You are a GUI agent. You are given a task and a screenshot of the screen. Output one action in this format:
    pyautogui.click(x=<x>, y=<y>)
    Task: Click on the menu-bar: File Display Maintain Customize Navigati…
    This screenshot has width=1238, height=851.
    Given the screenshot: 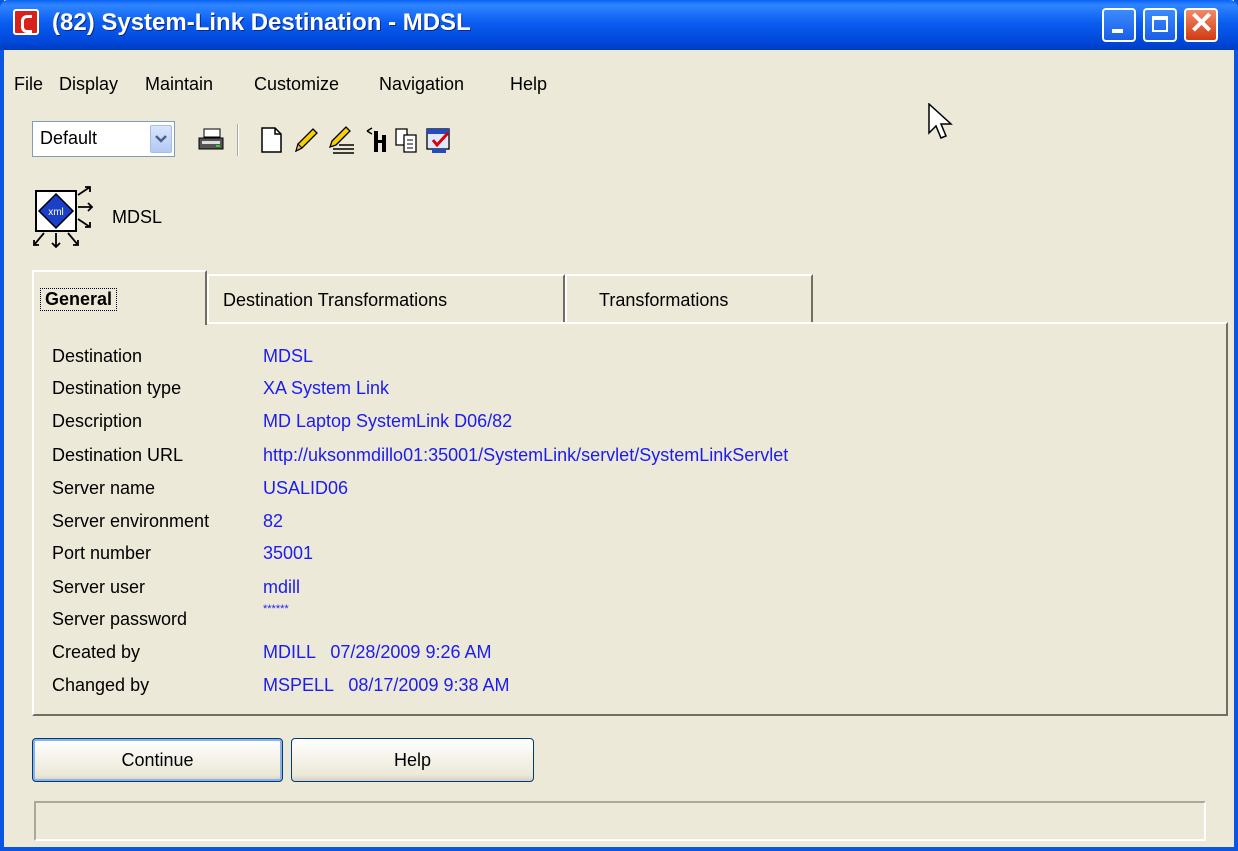 What is the action you would take?
    pyautogui.click(x=619, y=85)
    